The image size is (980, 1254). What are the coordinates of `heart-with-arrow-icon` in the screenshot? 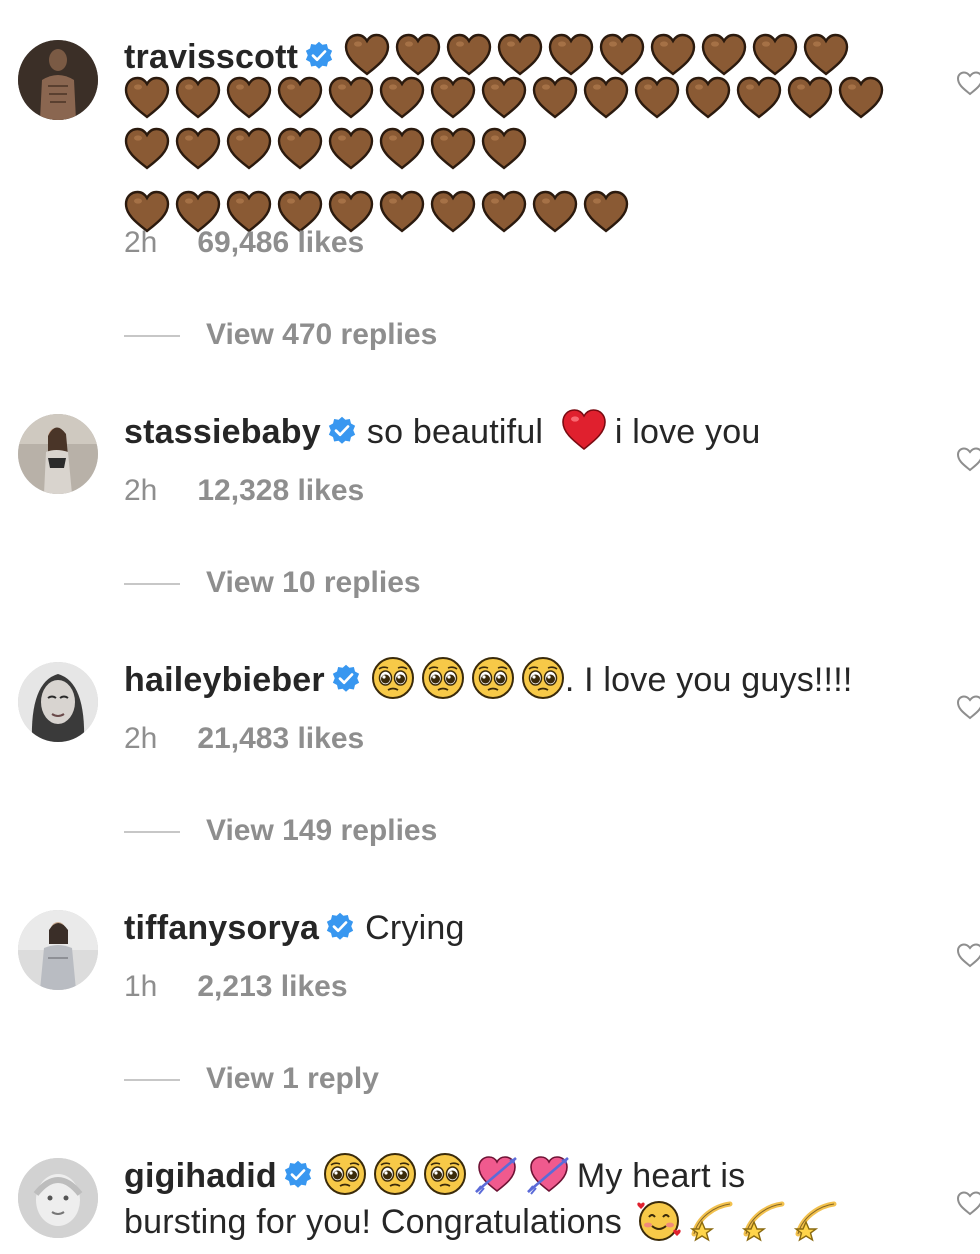 It's located at (496, 1174).